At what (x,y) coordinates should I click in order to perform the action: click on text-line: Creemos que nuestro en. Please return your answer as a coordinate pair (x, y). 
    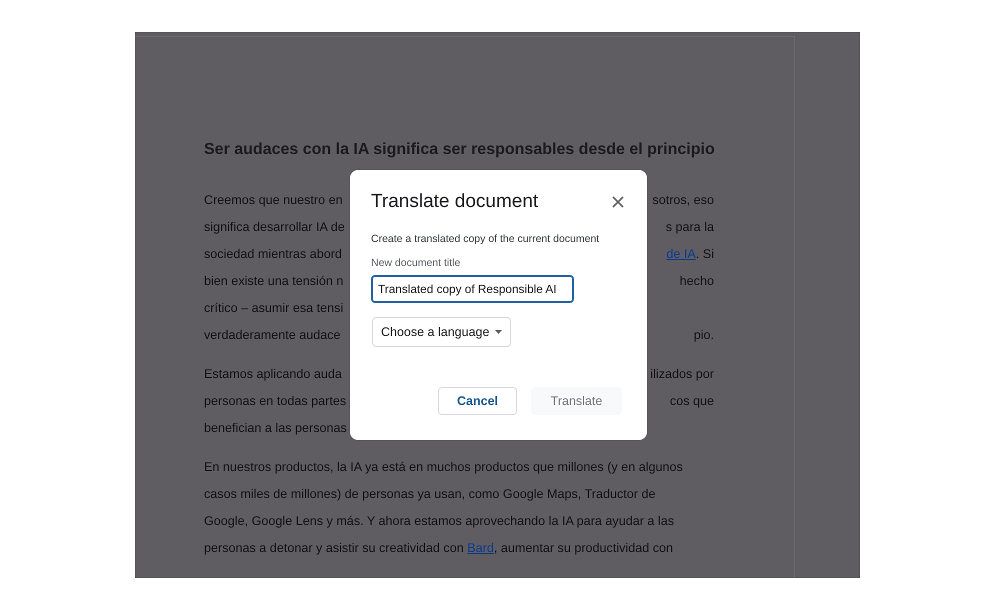
    Looking at the image, I should click on (273, 200).